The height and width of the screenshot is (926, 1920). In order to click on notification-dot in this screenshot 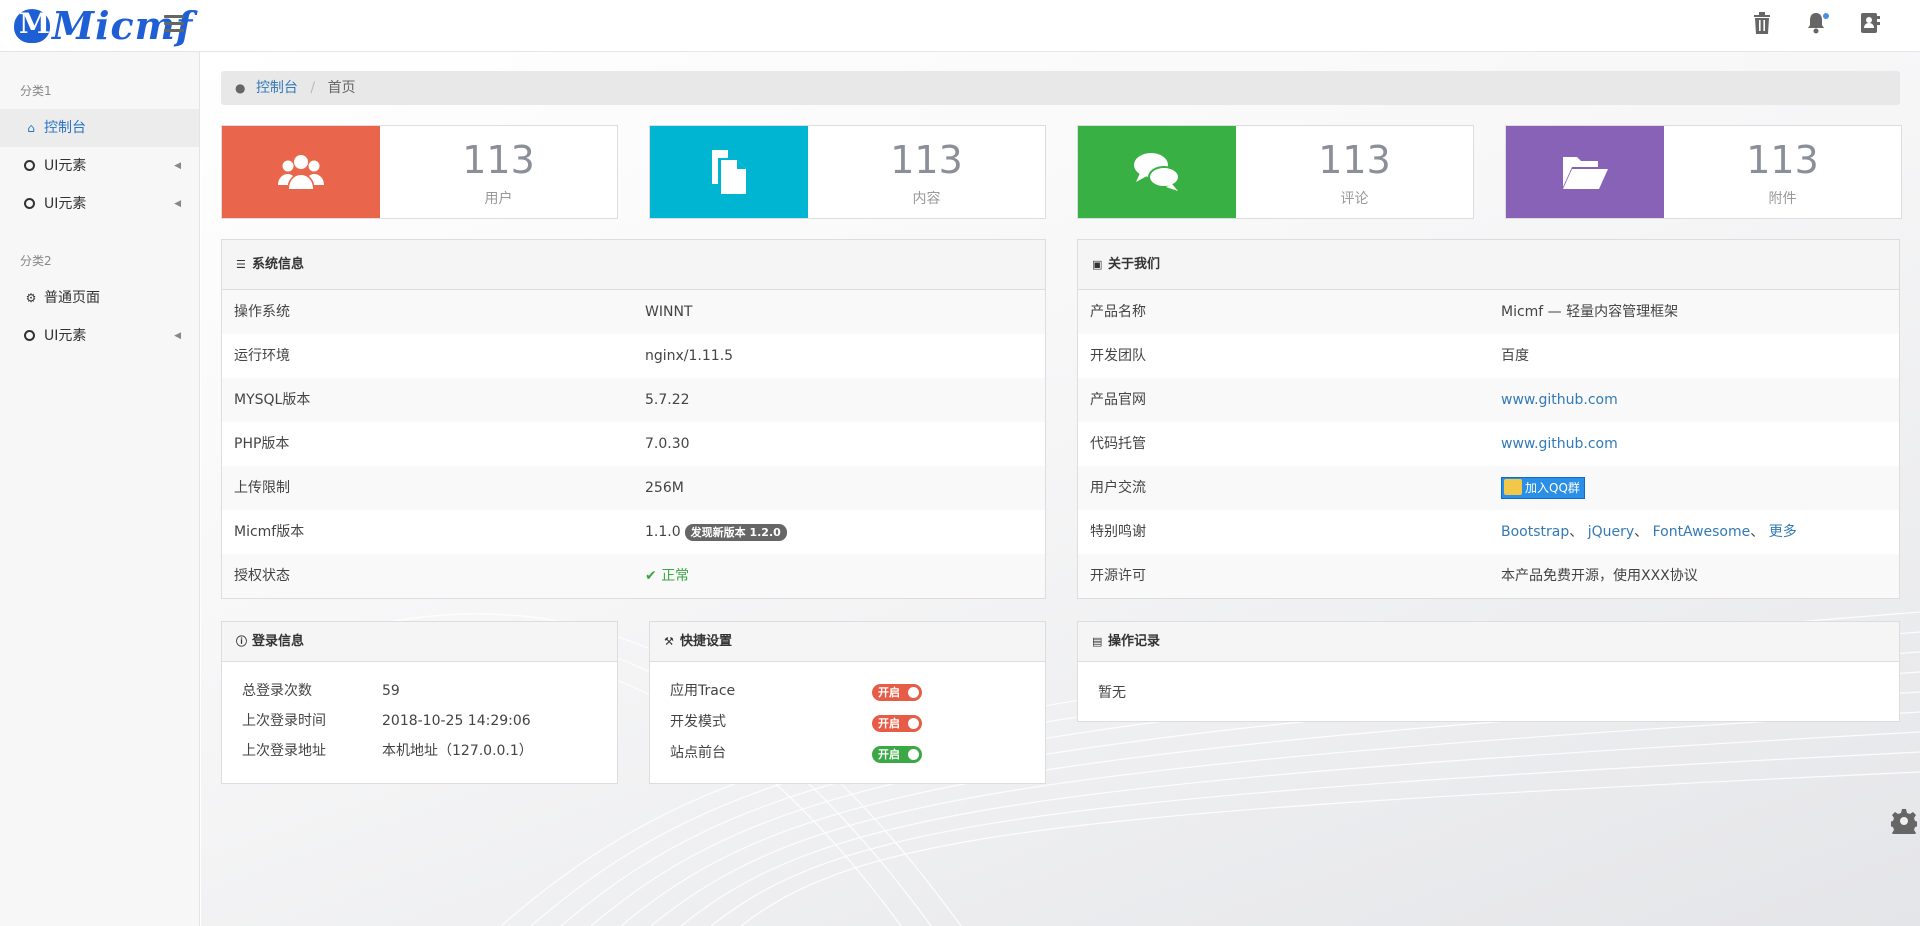, I will do `click(1826, 16)`.